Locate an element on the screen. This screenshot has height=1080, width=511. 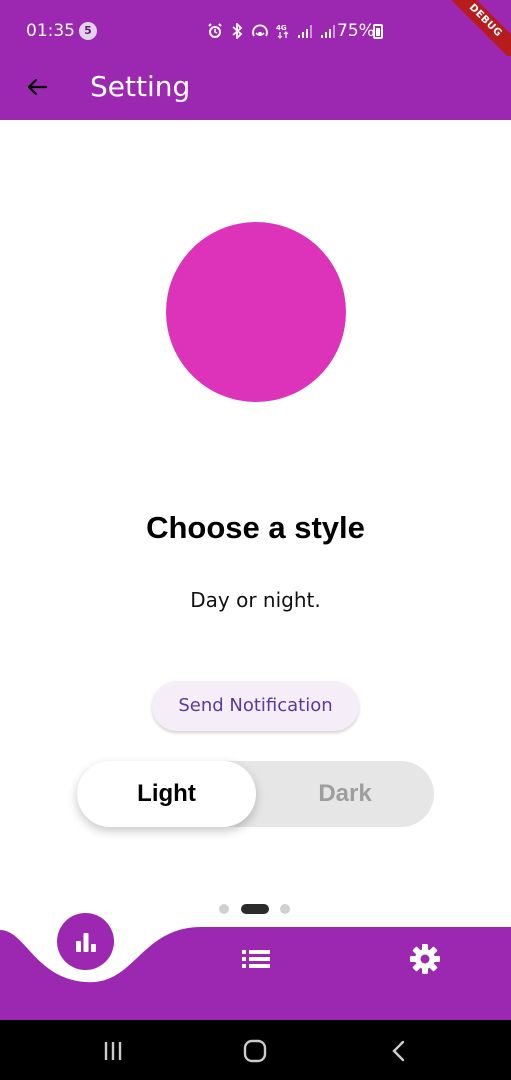
bluetooth-icon is located at coordinates (237, 31).